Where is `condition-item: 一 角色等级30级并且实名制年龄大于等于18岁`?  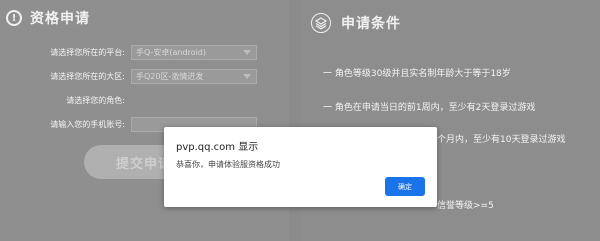 condition-item: 一 角色等级30级并且实名制年龄大于等于18岁 is located at coordinates (417, 74).